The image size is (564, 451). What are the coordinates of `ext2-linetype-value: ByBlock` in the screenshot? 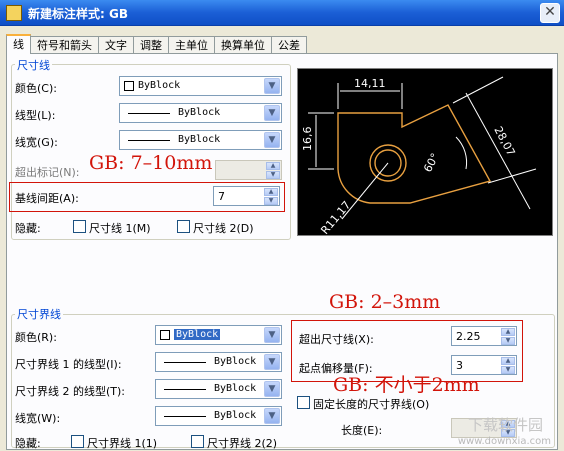 It's located at (235, 388).